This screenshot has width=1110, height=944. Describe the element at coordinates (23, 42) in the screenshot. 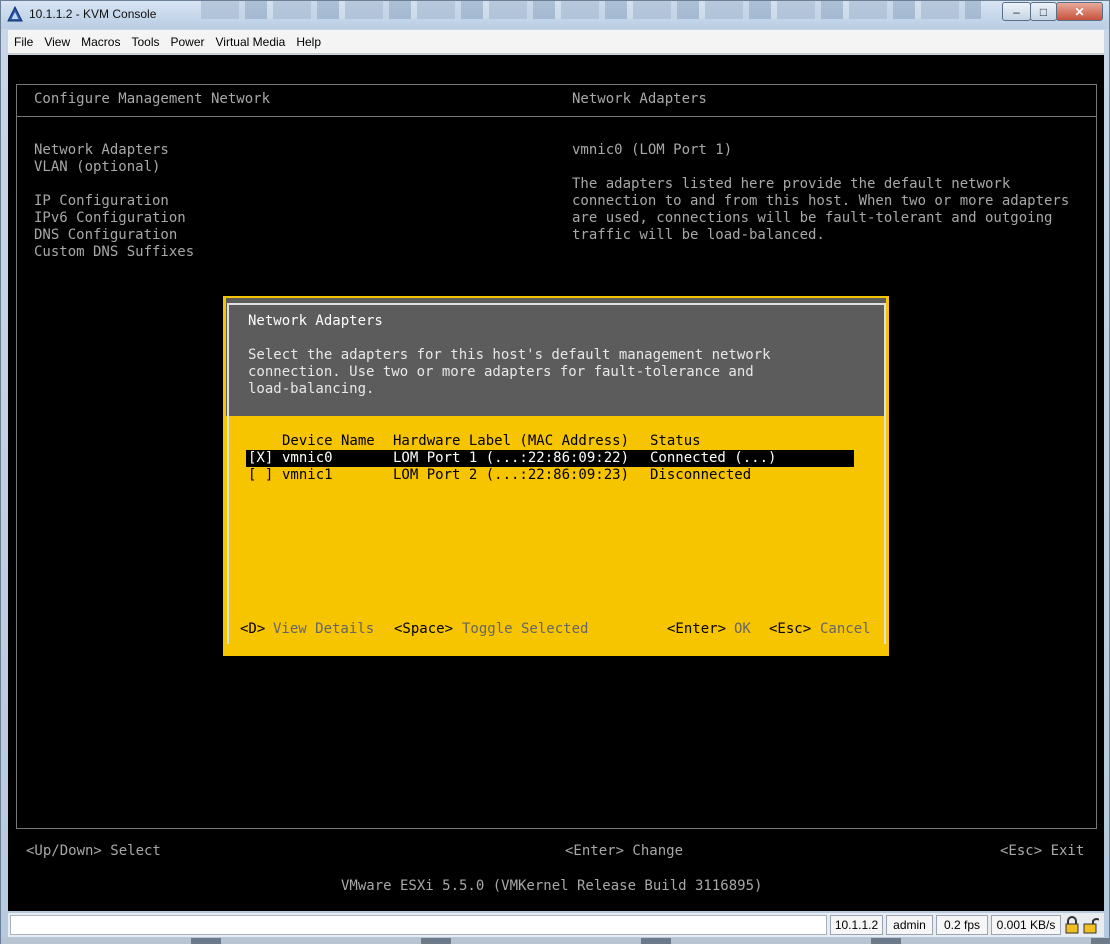

I see `menu-file: File` at that location.